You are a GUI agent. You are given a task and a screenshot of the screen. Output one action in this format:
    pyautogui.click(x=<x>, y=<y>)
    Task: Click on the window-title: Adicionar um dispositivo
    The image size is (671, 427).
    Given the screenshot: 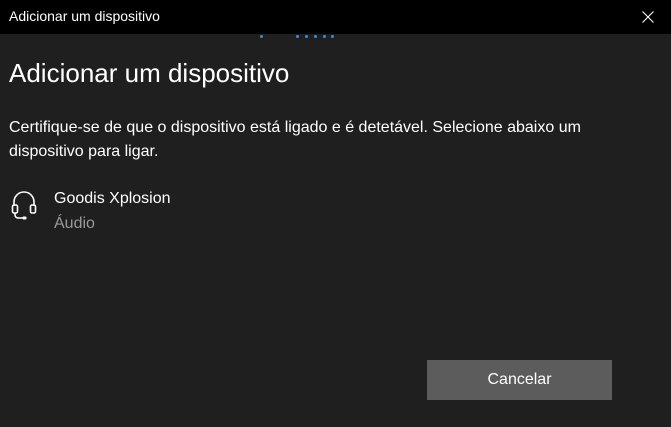 What is the action you would take?
    pyautogui.click(x=84, y=16)
    